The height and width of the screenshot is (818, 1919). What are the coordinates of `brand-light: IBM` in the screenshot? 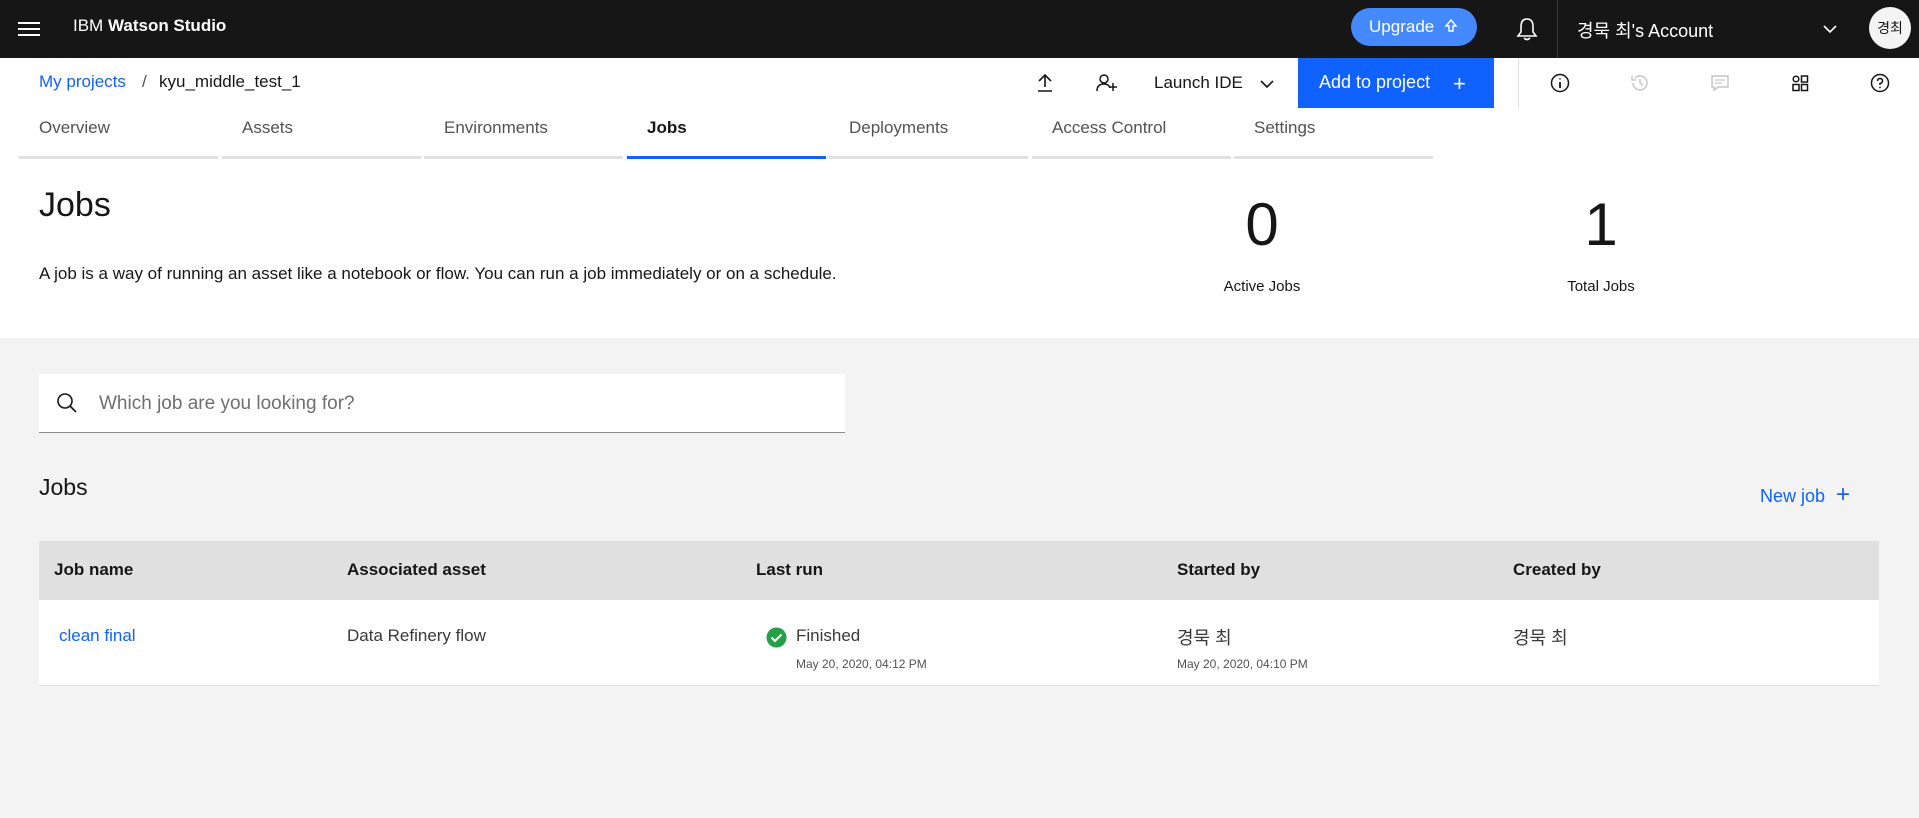 It's located at (90, 25).